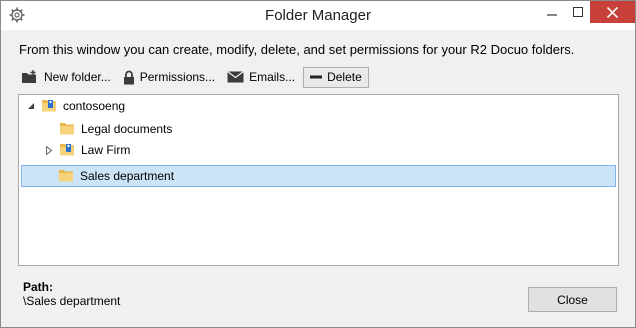  I want to click on window-close-button, so click(612, 12).